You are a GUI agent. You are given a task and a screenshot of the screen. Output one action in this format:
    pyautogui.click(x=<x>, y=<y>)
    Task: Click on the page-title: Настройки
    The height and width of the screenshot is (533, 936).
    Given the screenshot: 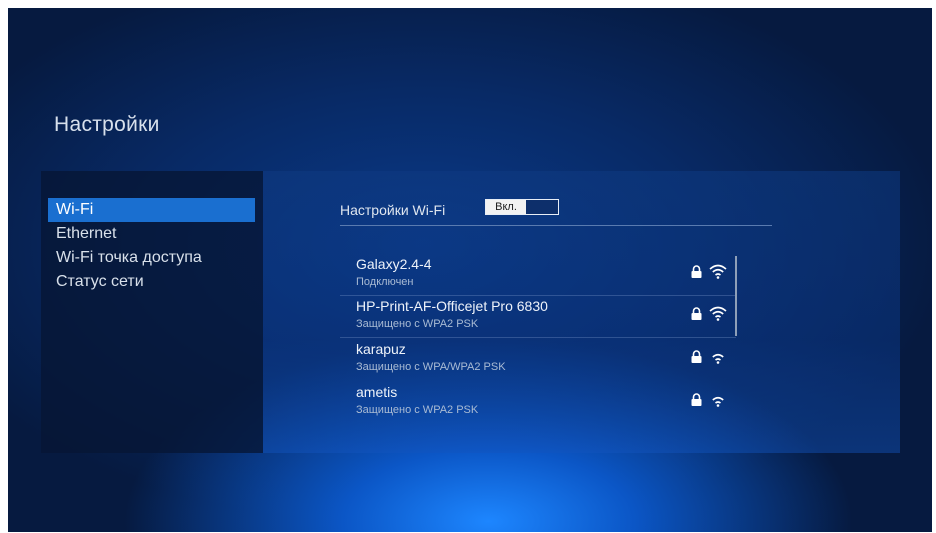 What is the action you would take?
    pyautogui.click(x=107, y=124)
    